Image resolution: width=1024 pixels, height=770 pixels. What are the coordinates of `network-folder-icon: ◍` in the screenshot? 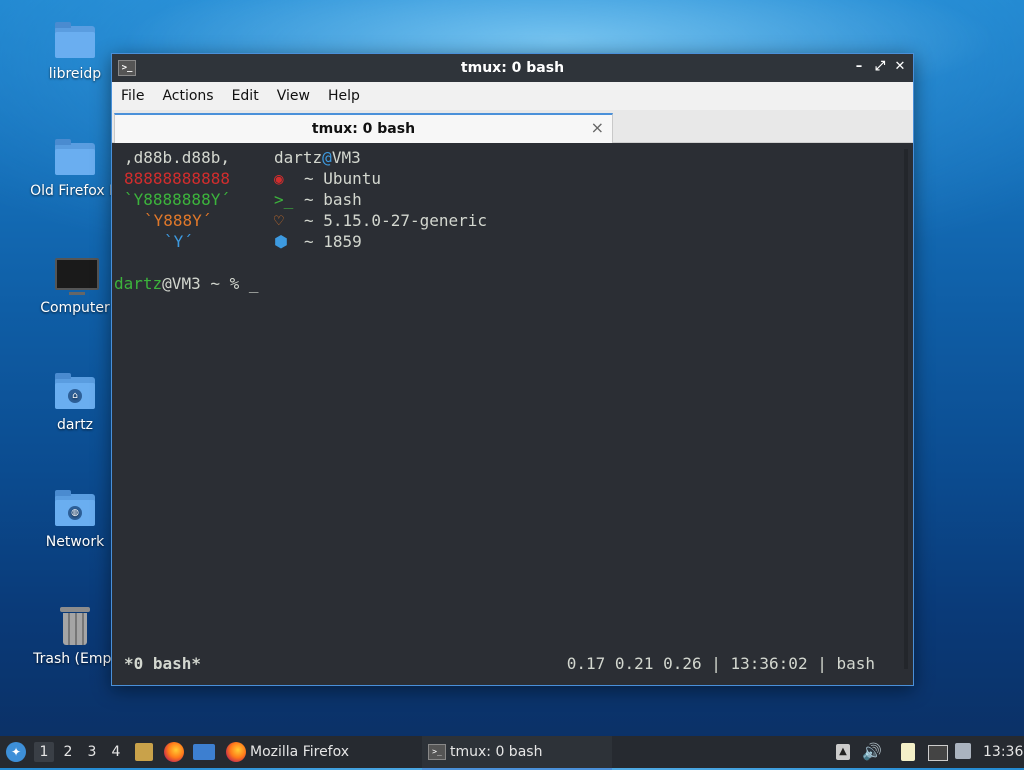 It's located at (75, 509).